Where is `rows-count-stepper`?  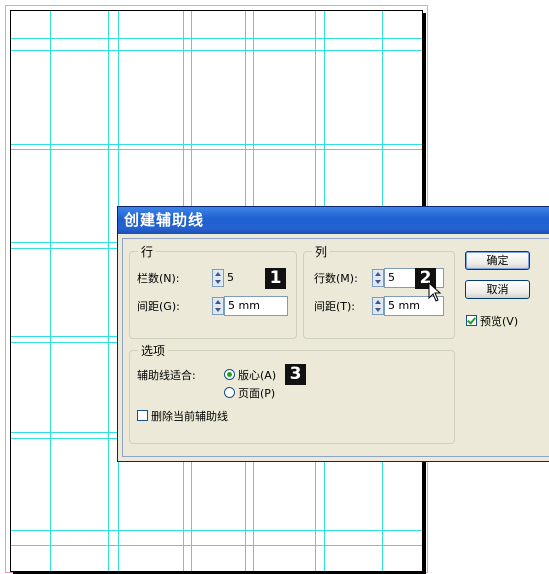
rows-count-stepper is located at coordinates (218, 278).